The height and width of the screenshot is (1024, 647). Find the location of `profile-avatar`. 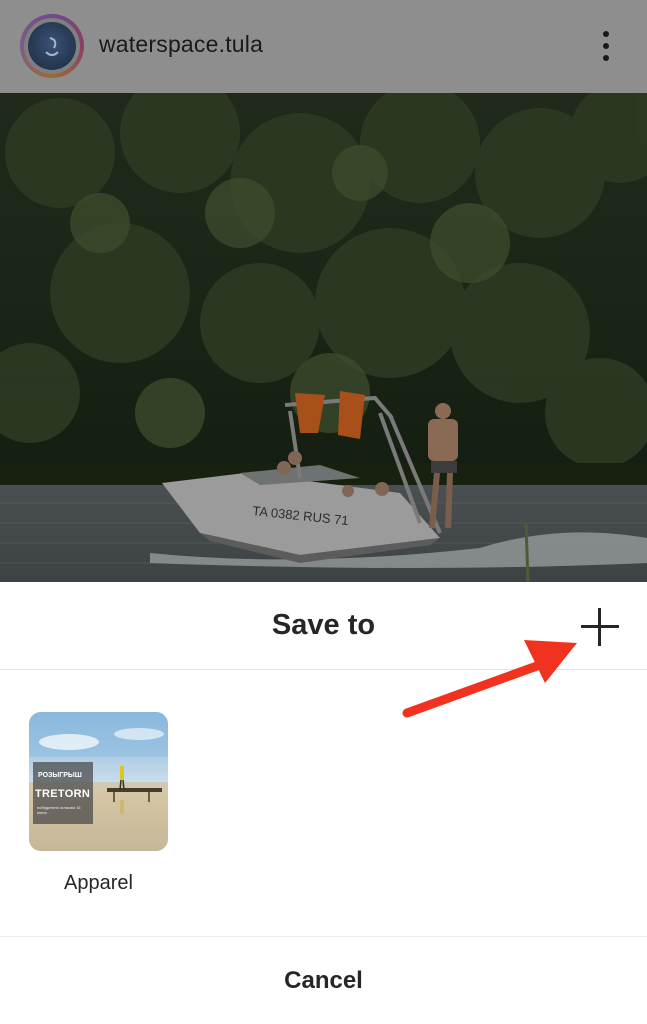

profile-avatar is located at coordinates (52, 46).